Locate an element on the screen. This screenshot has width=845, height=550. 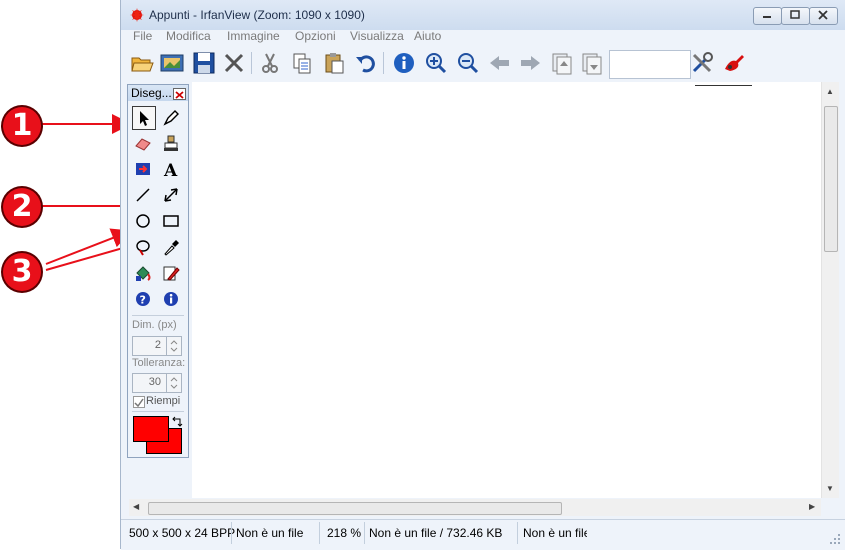
vertical-scroll-thumb is located at coordinates (831, 179).